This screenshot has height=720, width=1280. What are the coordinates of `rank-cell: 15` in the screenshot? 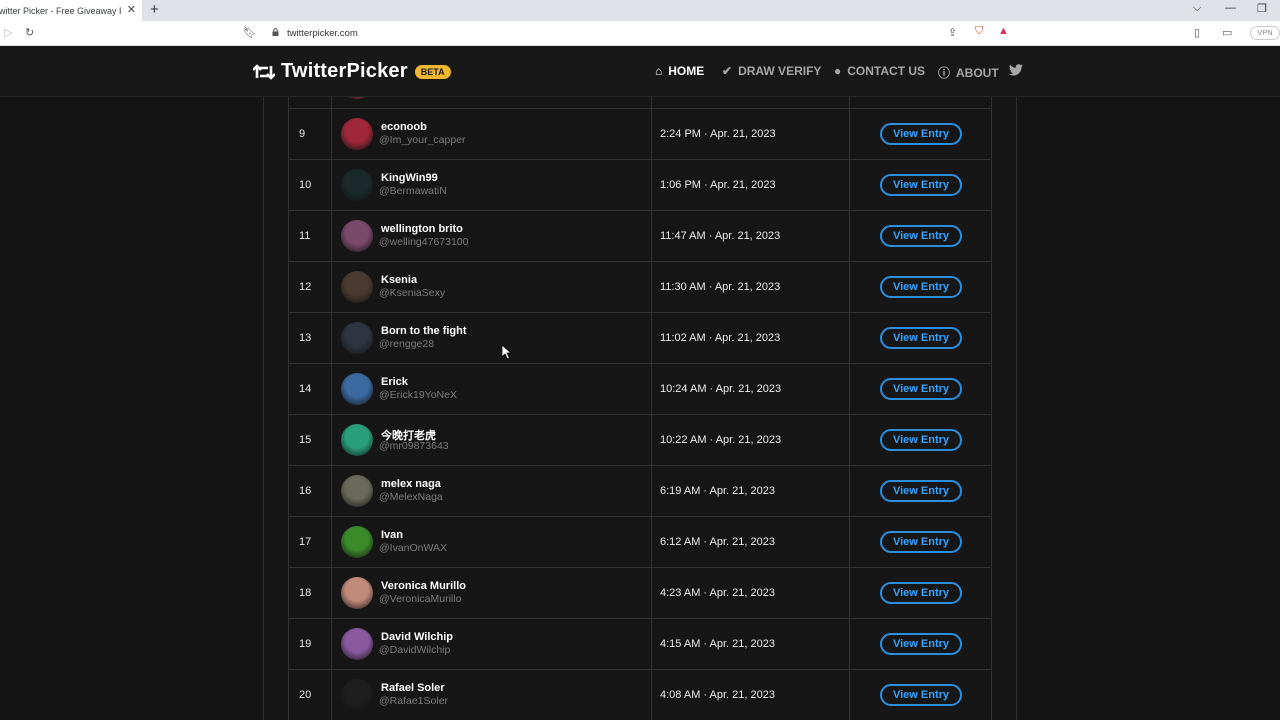 It's located at (310, 440).